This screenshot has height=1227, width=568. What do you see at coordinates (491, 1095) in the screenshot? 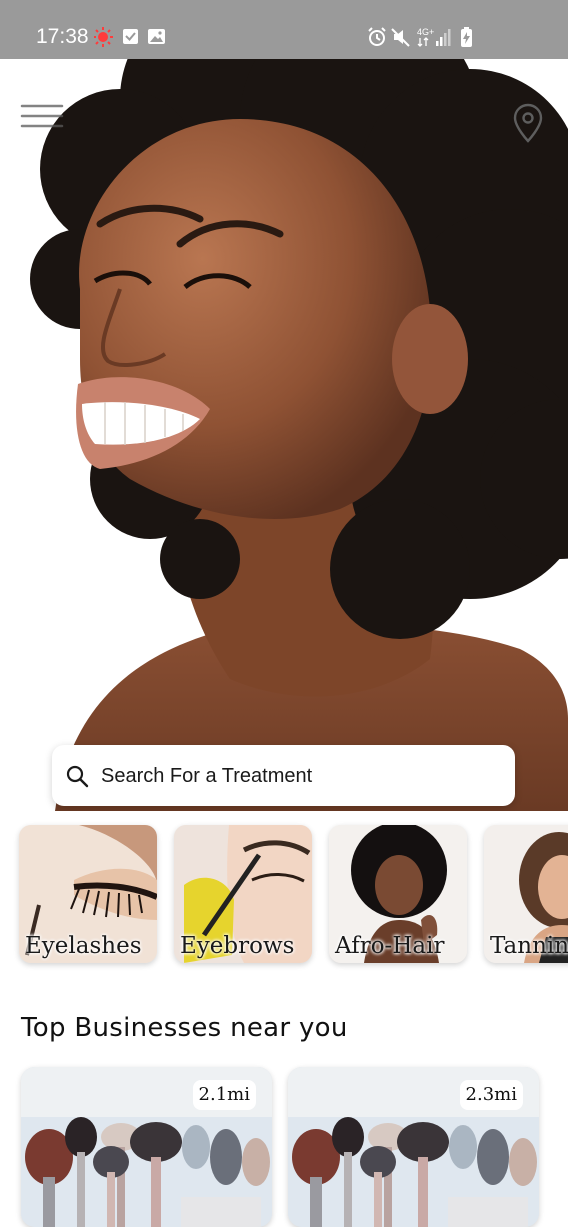
I see `distance-badge: 2.3mi` at bounding box center [491, 1095].